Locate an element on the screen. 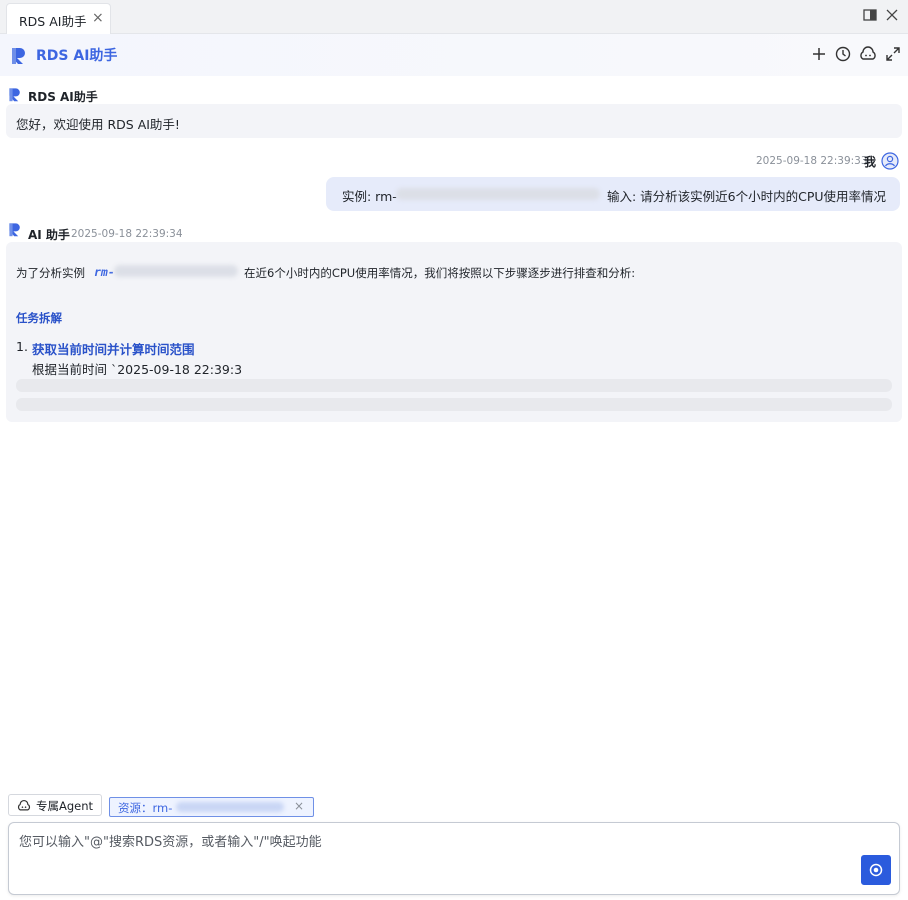 This screenshot has width=908, height=900. tab-title: RDS AI助手 is located at coordinates (53, 21).